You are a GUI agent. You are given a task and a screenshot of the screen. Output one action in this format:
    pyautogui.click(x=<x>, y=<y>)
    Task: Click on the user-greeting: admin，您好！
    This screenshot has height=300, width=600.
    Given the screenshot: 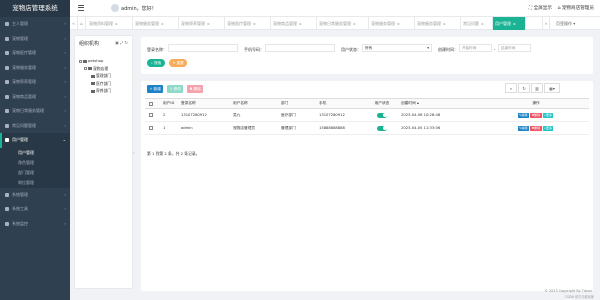 What is the action you would take?
    pyautogui.click(x=139, y=8)
    